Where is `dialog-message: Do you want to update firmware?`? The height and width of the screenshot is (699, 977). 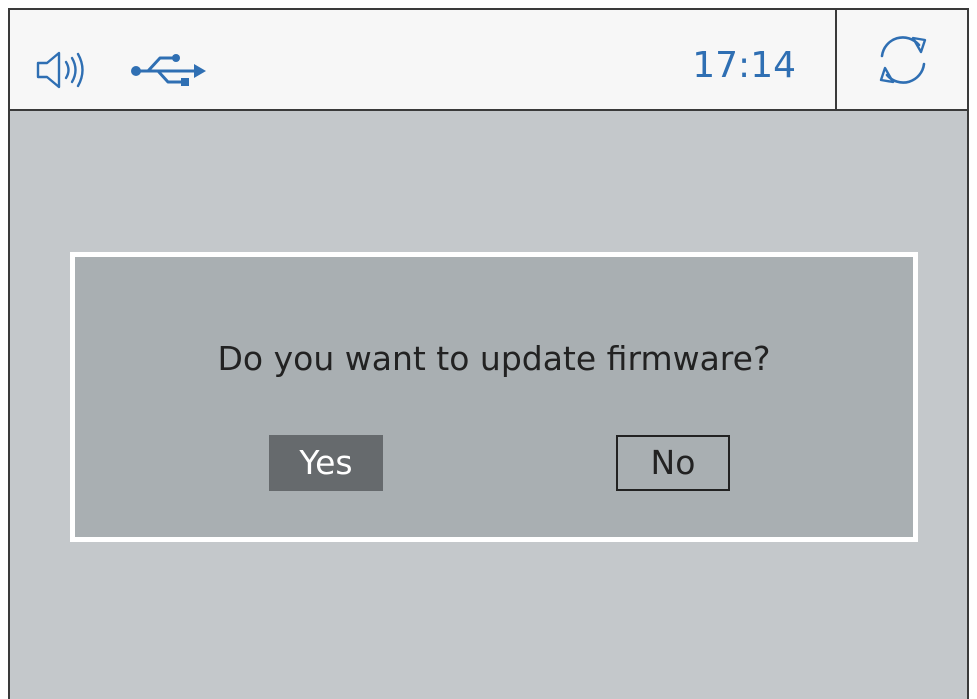 dialog-message: Do you want to update firmware? is located at coordinates (494, 358).